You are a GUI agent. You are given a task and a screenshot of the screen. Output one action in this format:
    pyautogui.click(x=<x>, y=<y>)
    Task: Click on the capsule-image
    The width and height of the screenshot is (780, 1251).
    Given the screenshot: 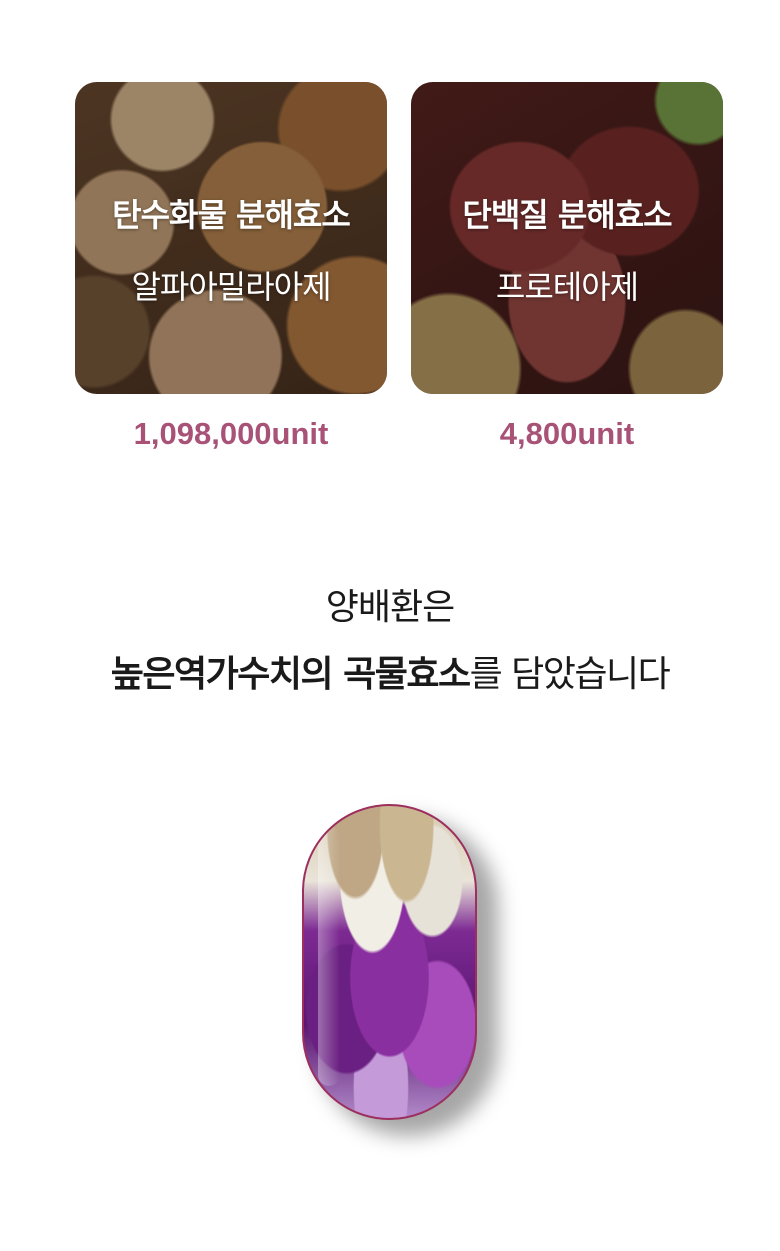 What is the action you would take?
    pyautogui.click(x=389, y=962)
    